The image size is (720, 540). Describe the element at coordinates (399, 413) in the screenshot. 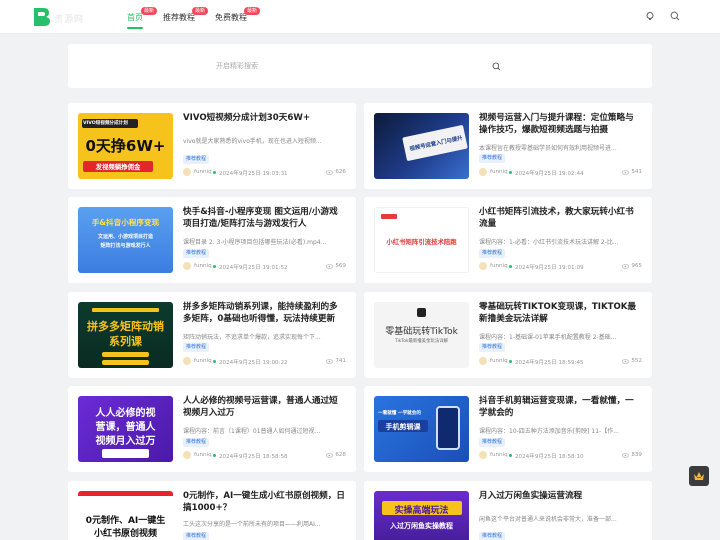

I see `thumb-line: 一看就懂 一学就会的` at that location.